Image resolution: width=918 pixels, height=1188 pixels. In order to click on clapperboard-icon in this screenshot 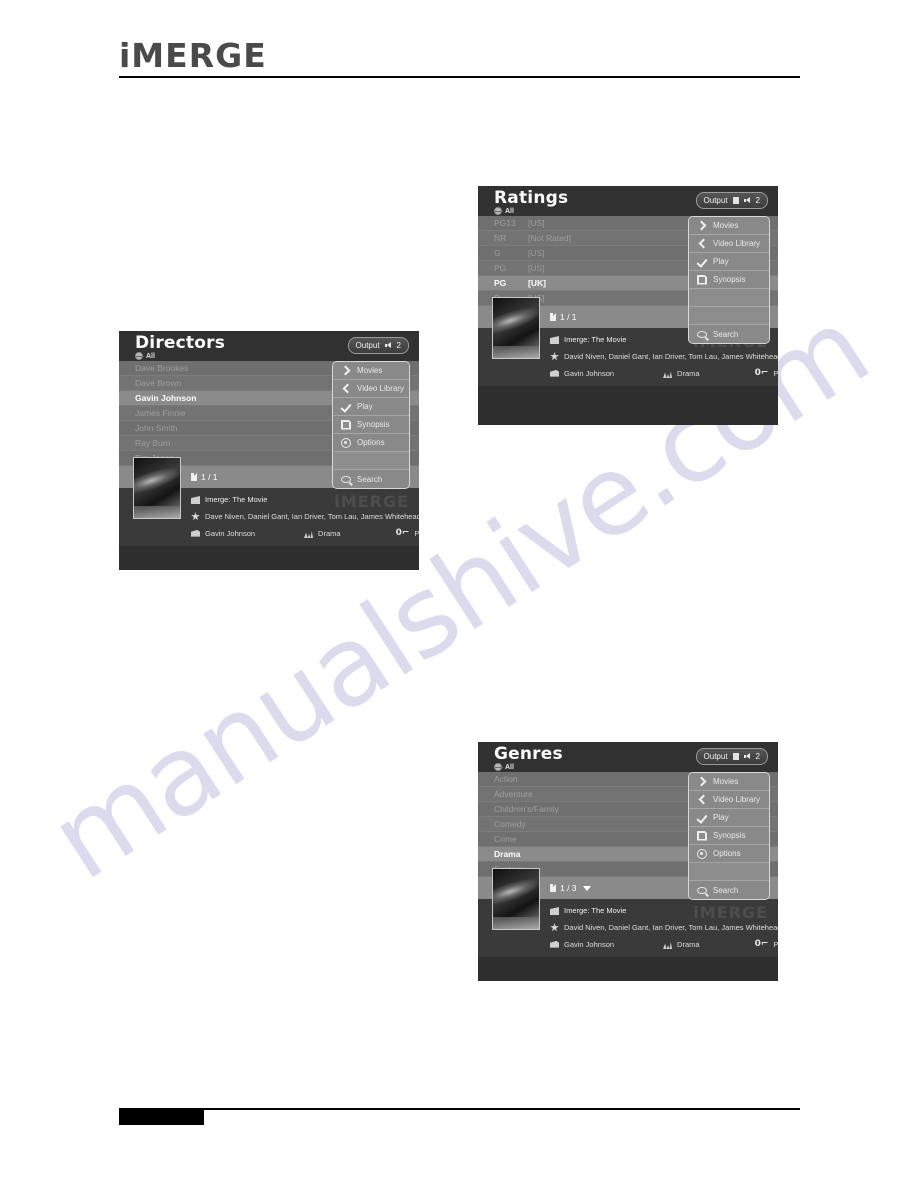, I will do `click(195, 500)`.